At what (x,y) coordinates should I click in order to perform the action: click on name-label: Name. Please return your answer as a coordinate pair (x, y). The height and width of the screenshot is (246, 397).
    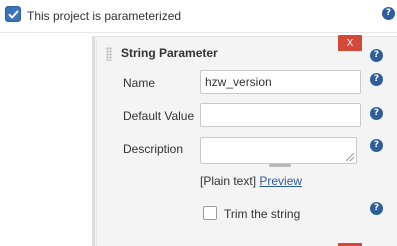
    Looking at the image, I should click on (139, 83).